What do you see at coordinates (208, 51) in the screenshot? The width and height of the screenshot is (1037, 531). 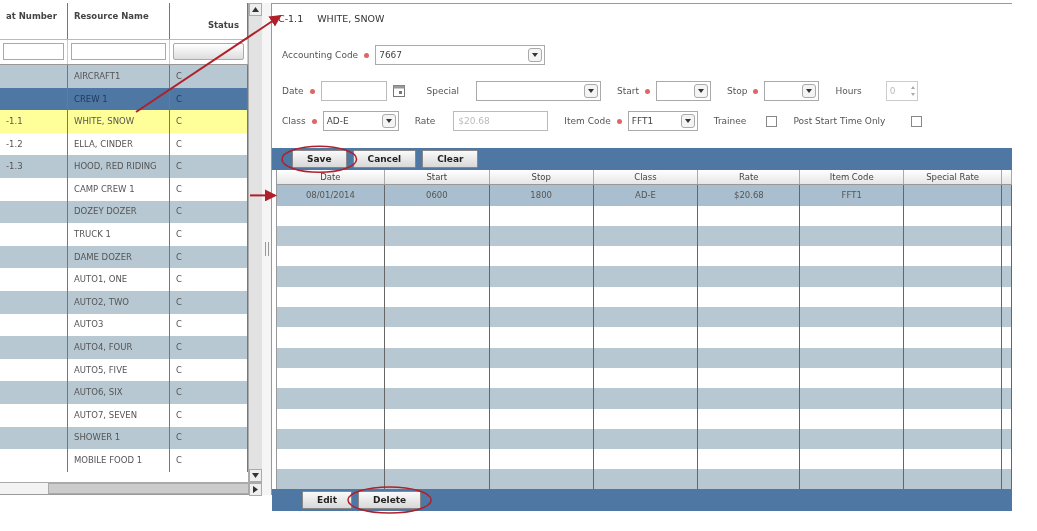 I see `filter-button` at bounding box center [208, 51].